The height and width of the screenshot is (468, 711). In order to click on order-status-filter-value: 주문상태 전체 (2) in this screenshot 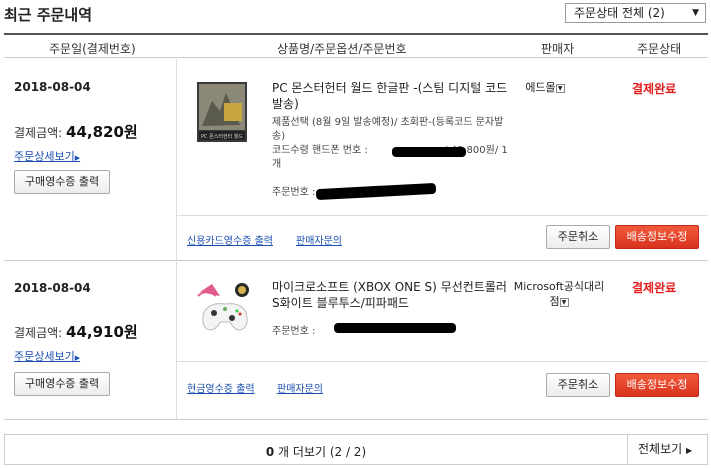, I will do `click(619, 13)`.